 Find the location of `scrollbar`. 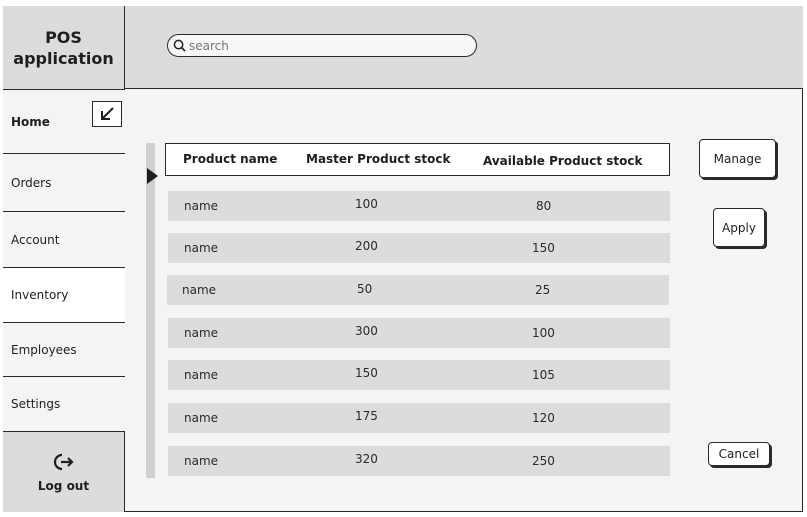

scrollbar is located at coordinates (150, 310).